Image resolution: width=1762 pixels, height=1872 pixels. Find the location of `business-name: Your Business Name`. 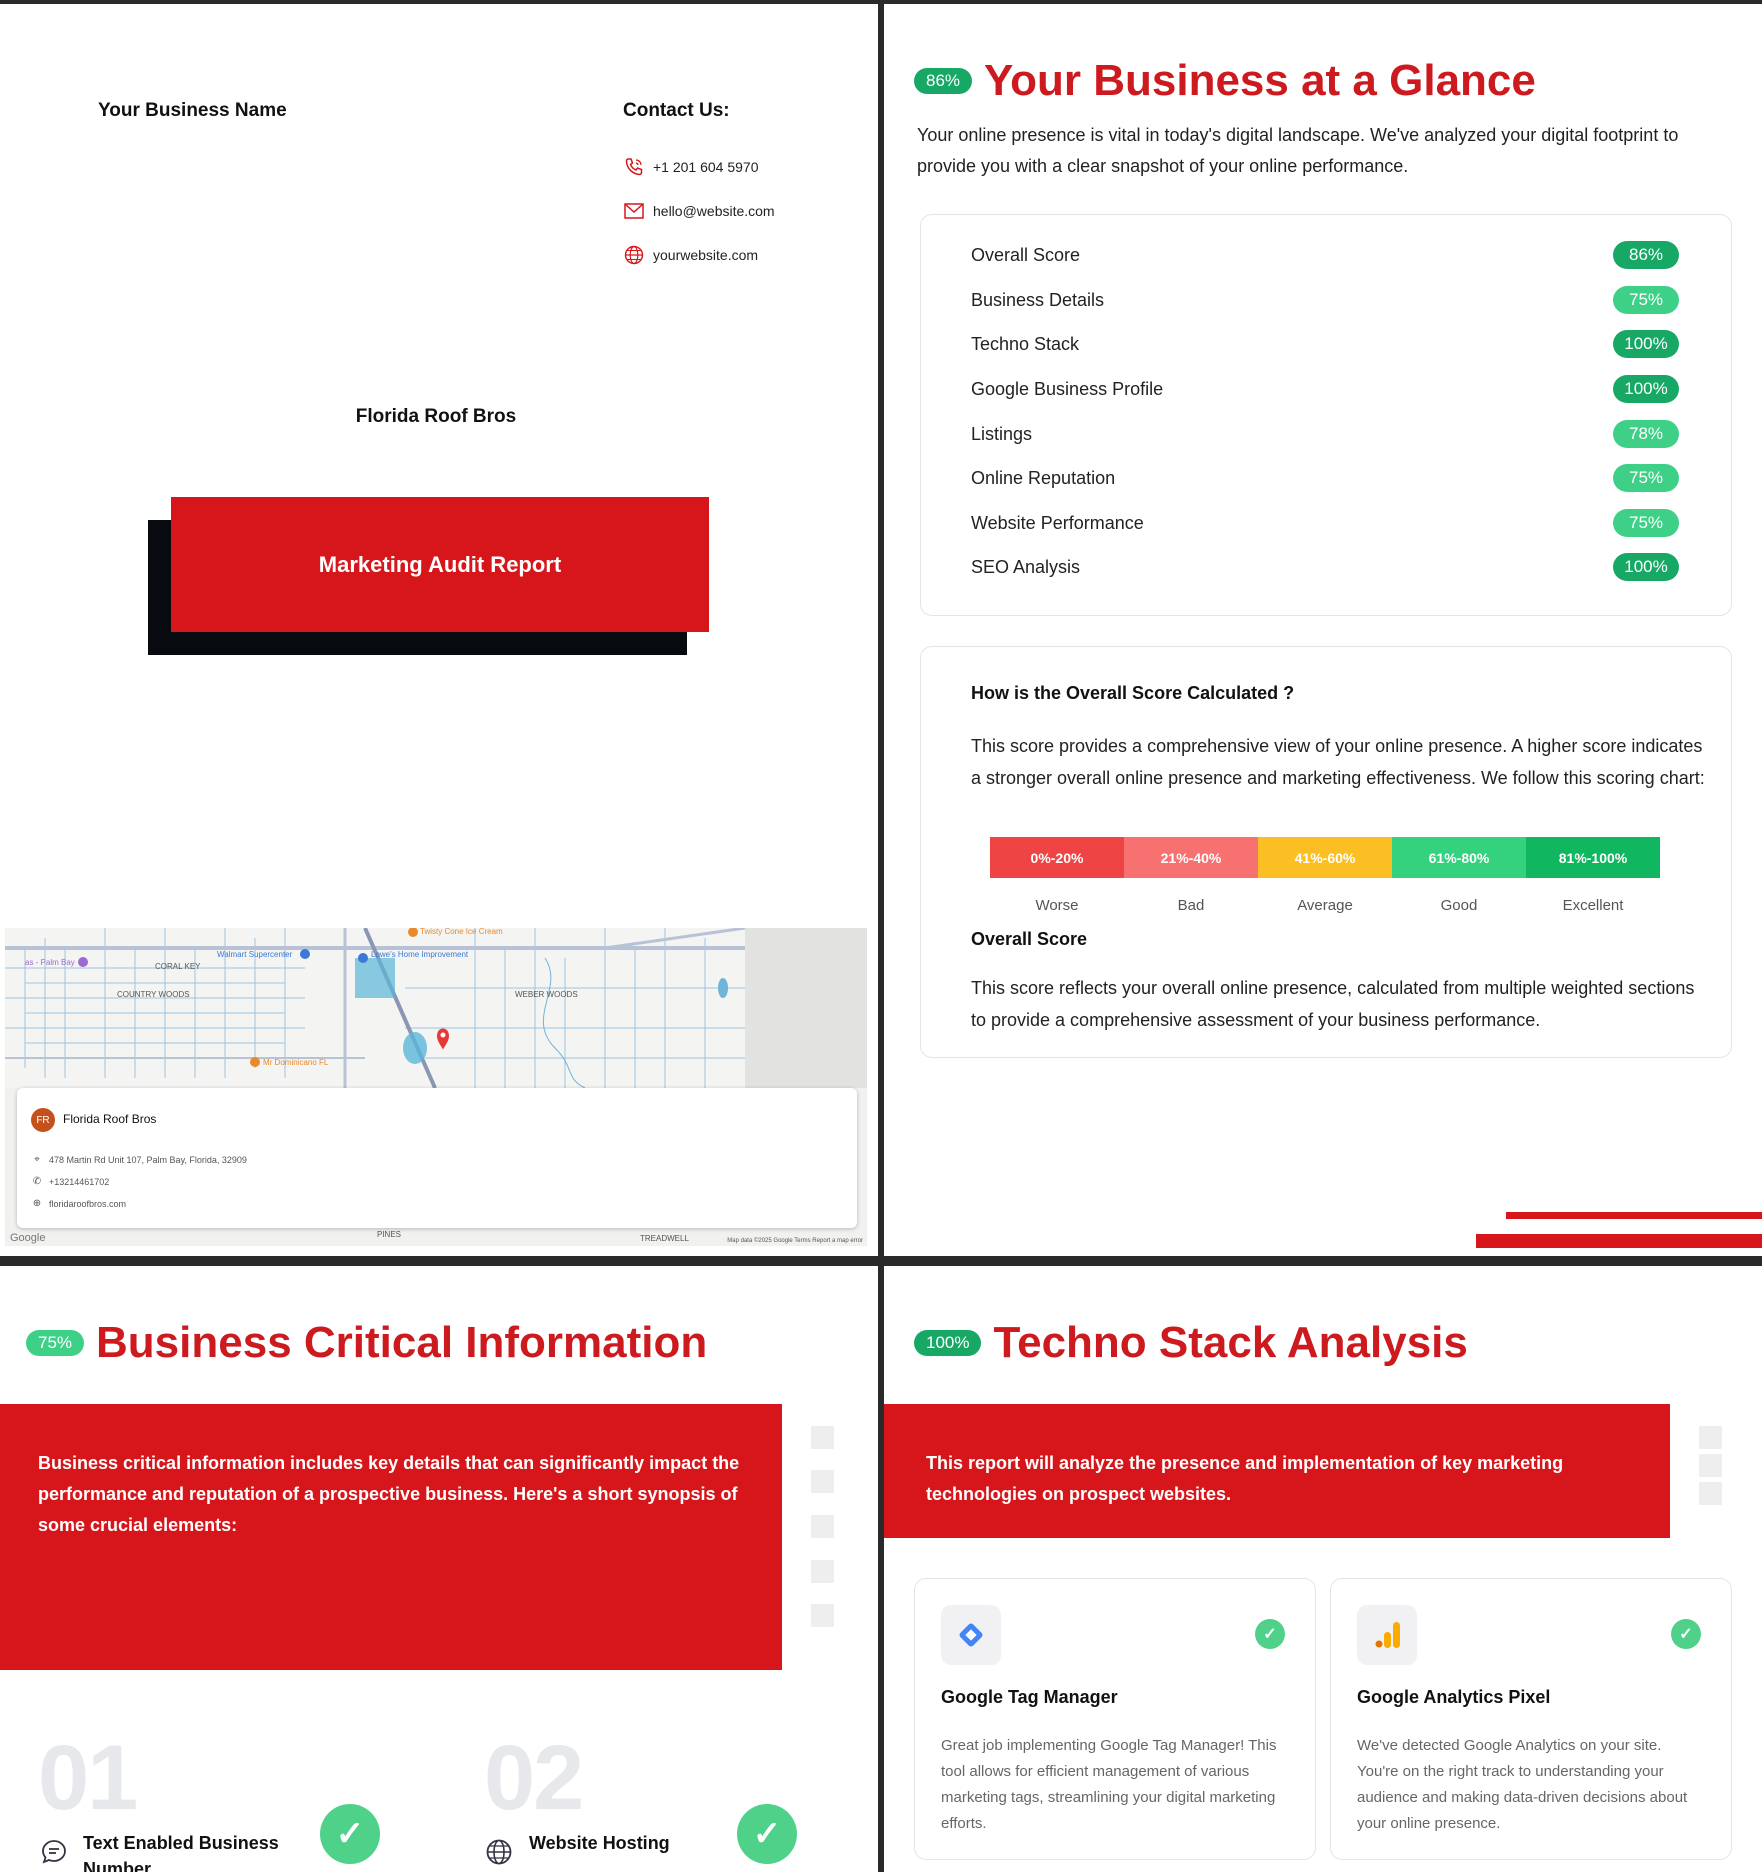

business-name: Your Business Name is located at coordinates (192, 110).